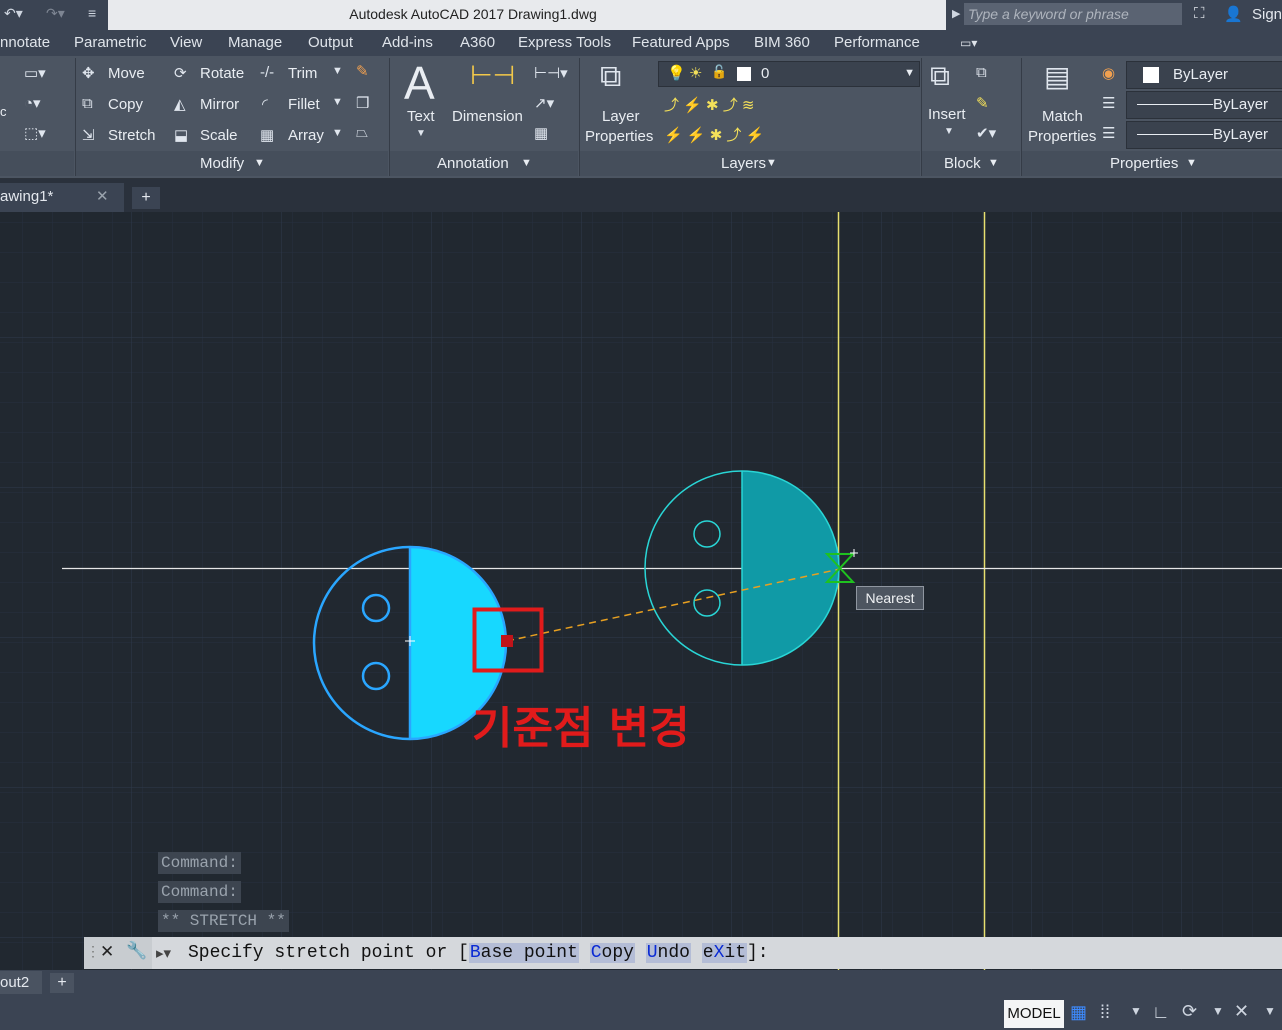 The image size is (1282, 1030). I want to click on search-expand-icon: ▶, so click(956, 13).